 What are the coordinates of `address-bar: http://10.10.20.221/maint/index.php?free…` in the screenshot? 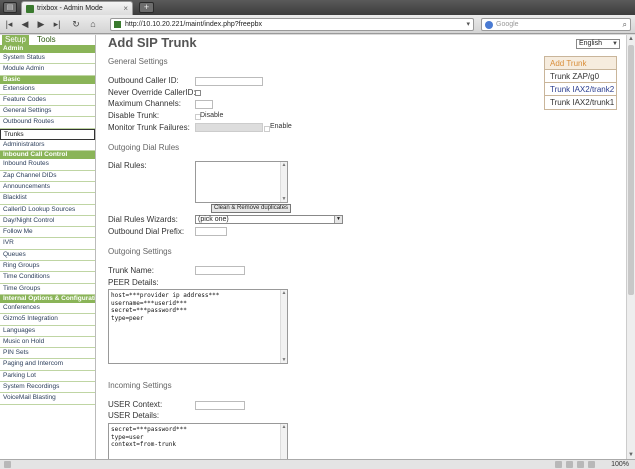 It's located at (292, 24).